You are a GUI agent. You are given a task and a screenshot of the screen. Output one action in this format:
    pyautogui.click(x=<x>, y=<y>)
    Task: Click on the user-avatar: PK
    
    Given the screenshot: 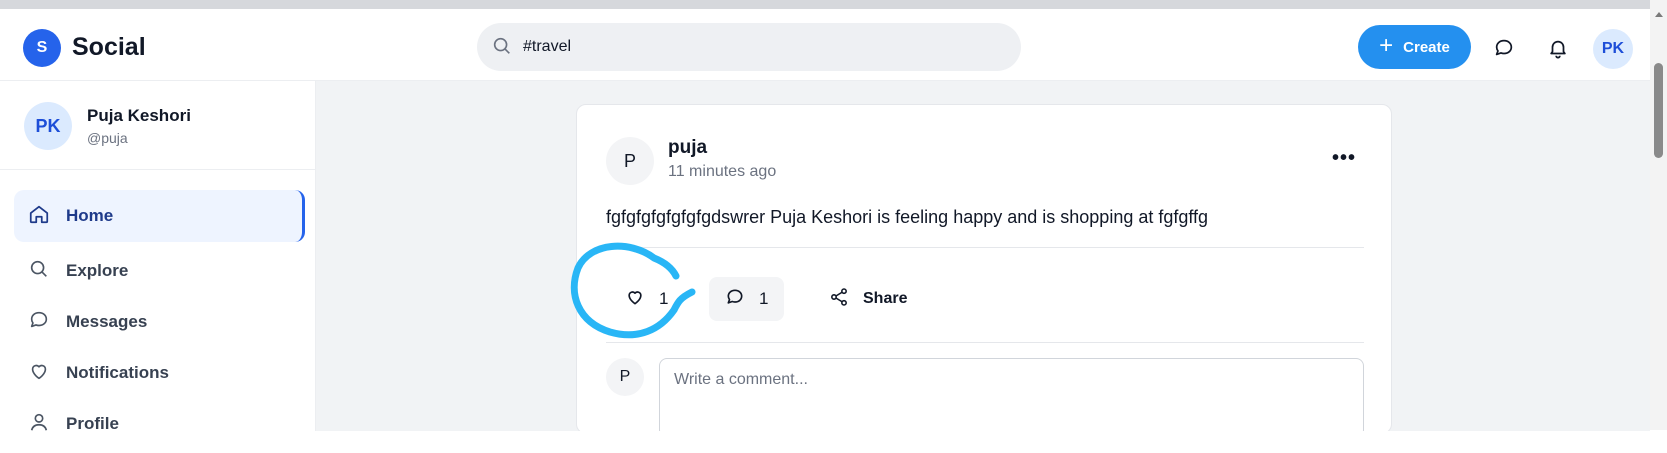 What is the action you would take?
    pyautogui.click(x=1613, y=49)
    